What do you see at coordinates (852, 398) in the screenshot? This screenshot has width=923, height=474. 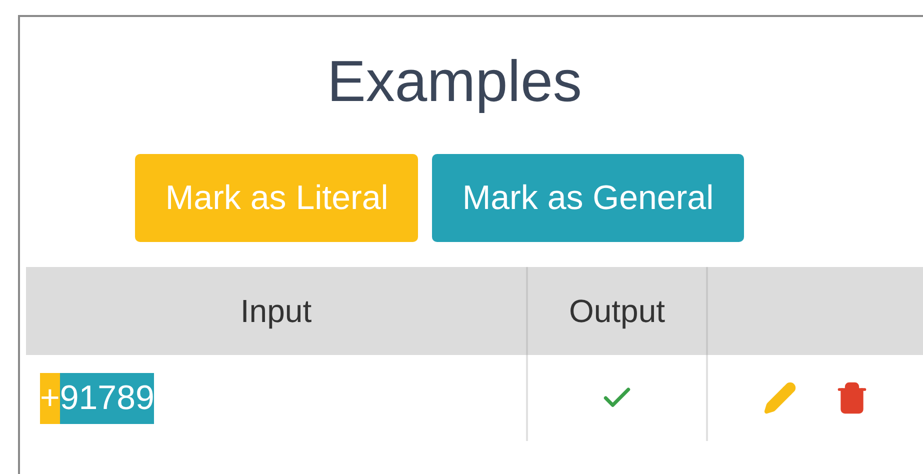 I see `delete-icon` at bounding box center [852, 398].